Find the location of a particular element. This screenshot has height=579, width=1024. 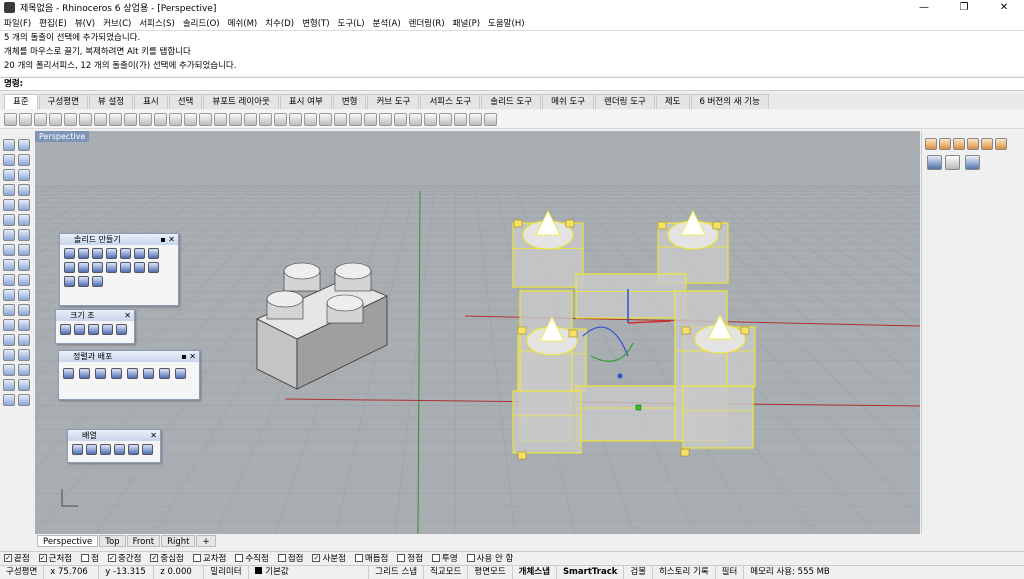

toggle-history: 히스토리 기록 is located at coordinates (684, 572).